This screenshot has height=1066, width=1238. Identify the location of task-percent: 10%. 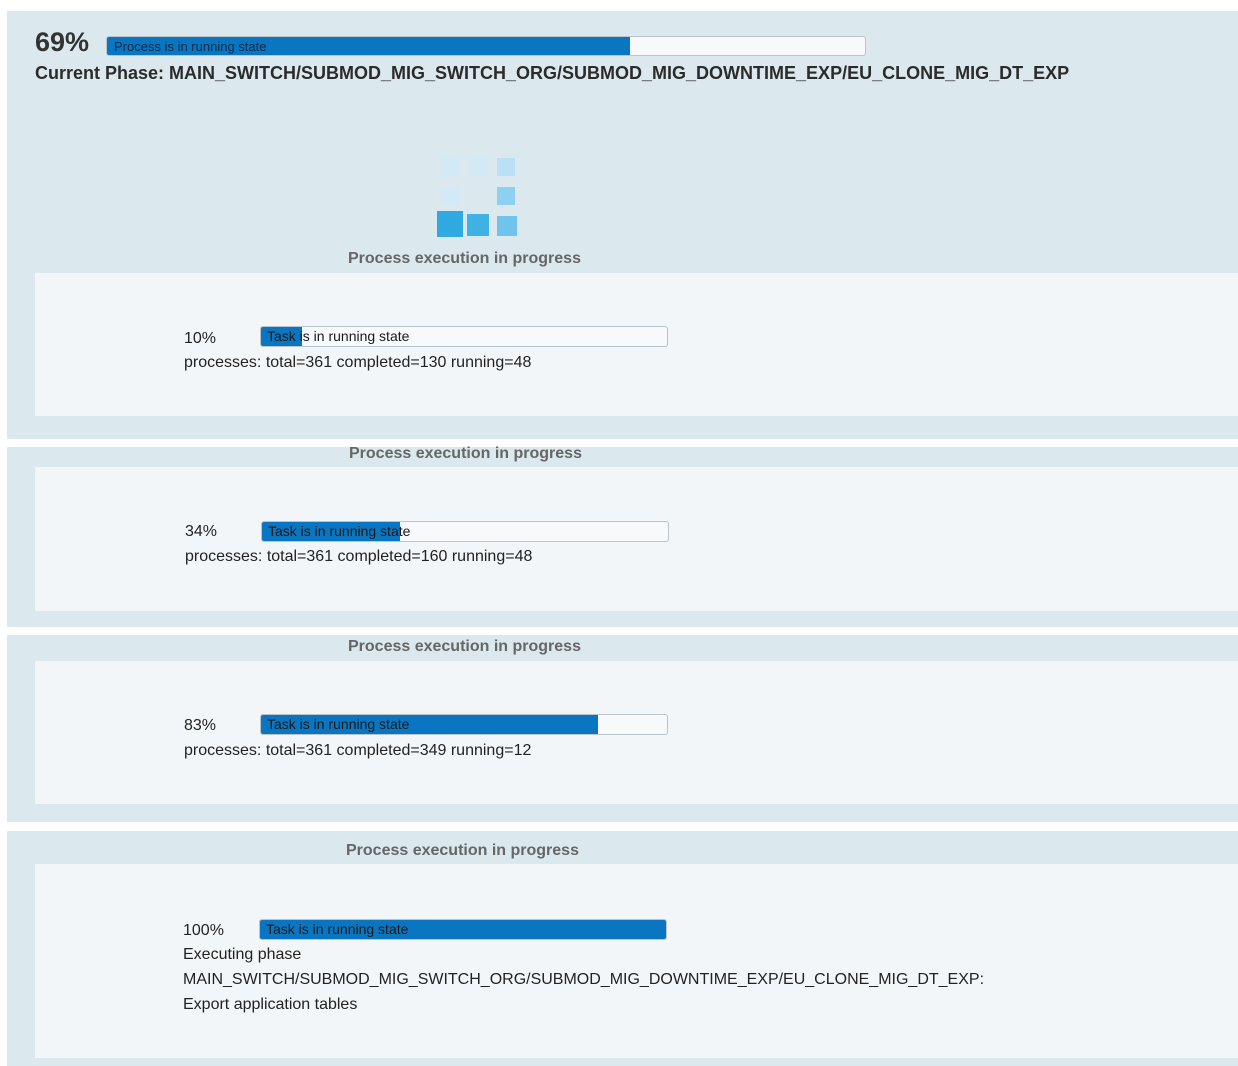
(200, 338).